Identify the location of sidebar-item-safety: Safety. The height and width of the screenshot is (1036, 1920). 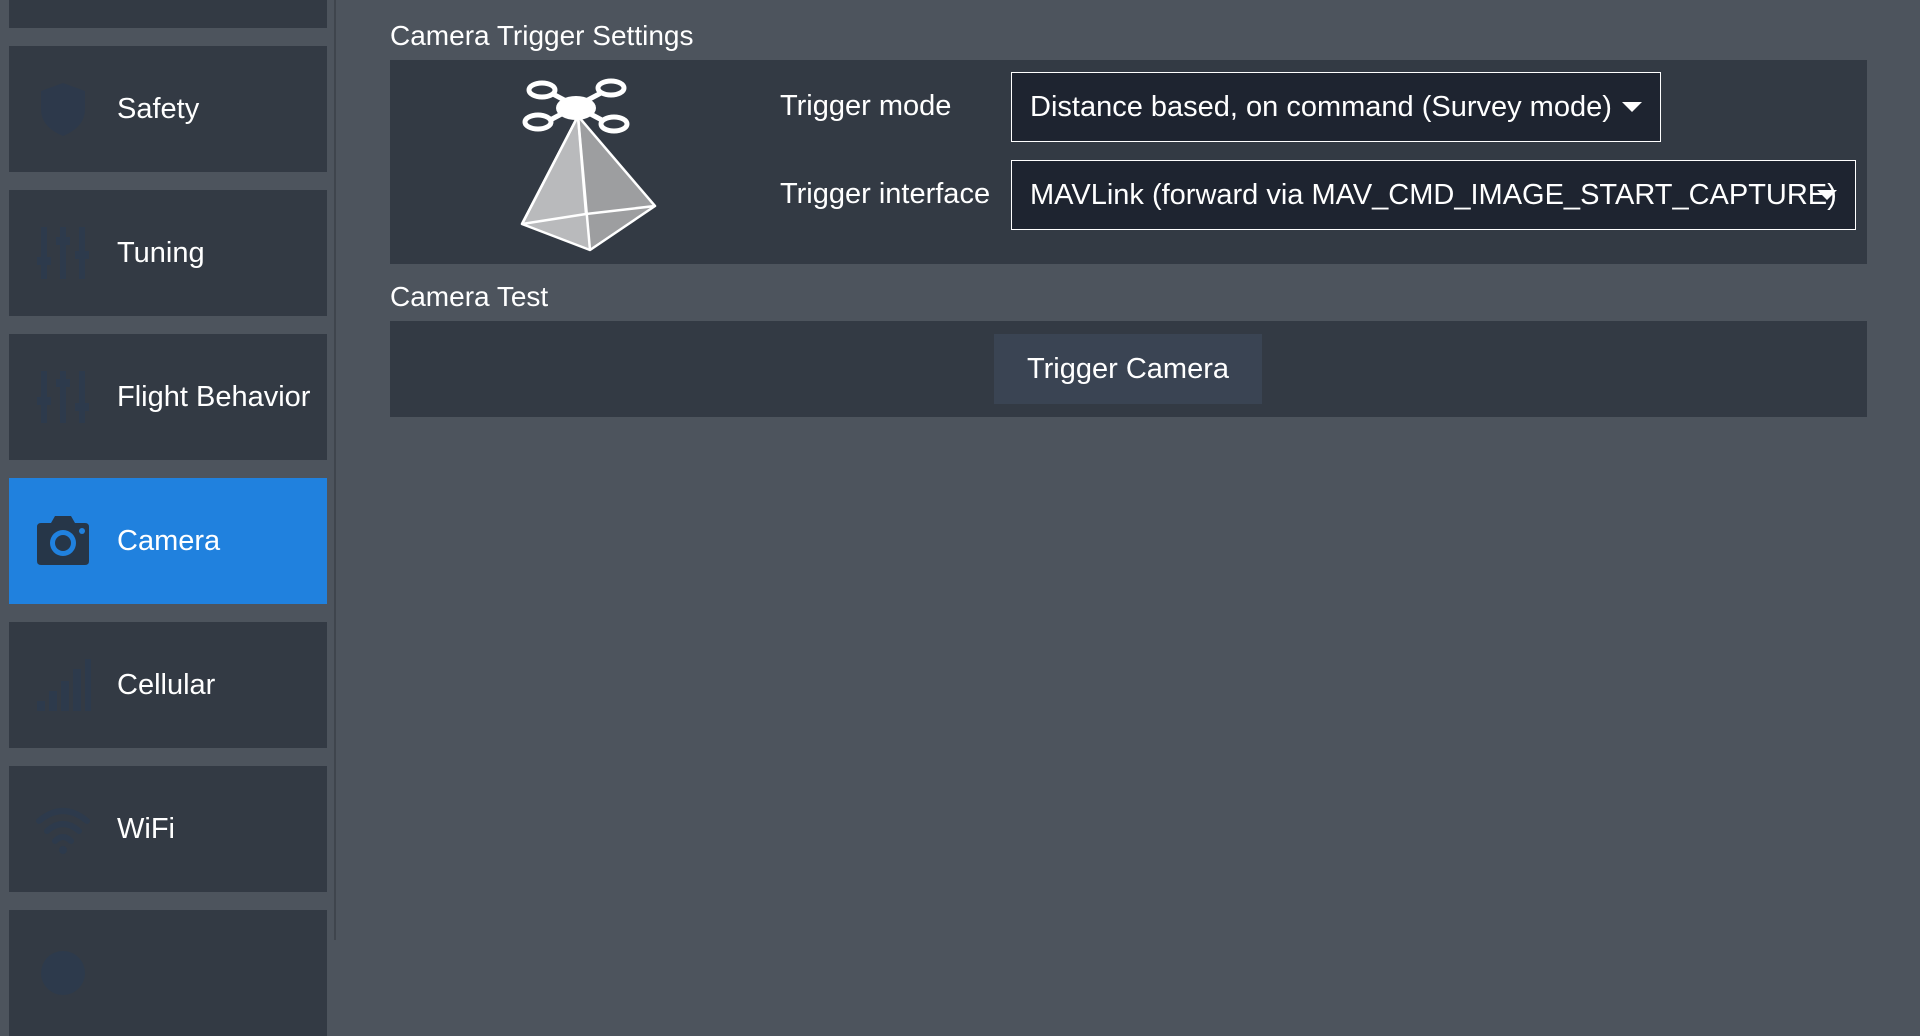
(168, 109).